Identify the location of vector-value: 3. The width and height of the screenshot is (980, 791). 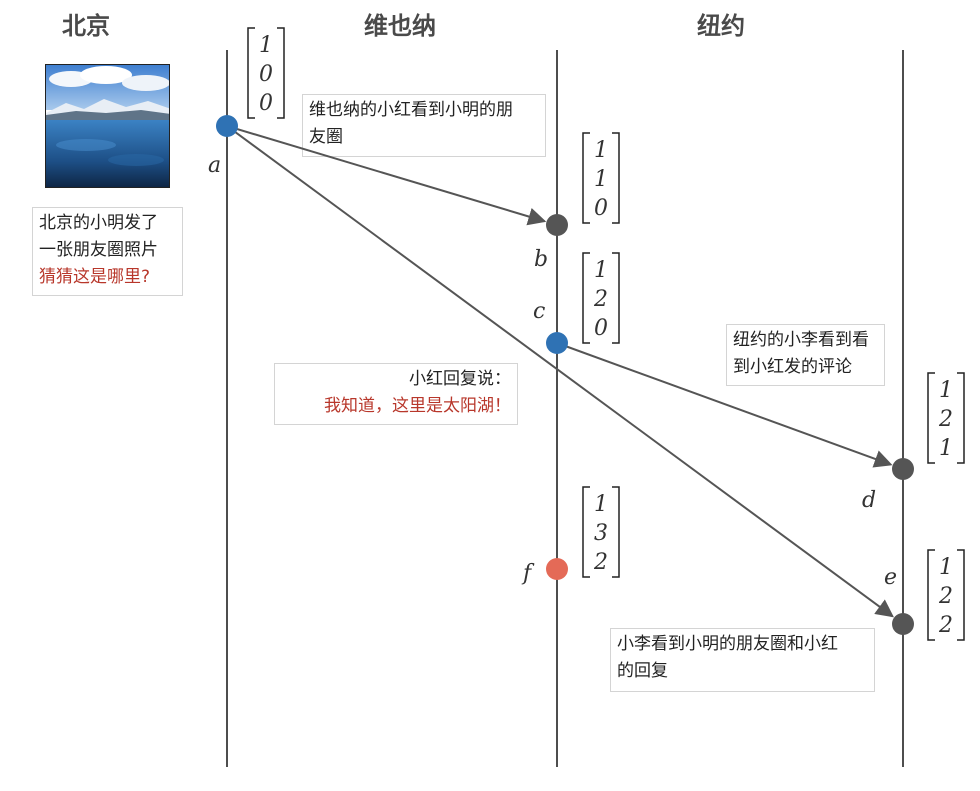
(601, 533).